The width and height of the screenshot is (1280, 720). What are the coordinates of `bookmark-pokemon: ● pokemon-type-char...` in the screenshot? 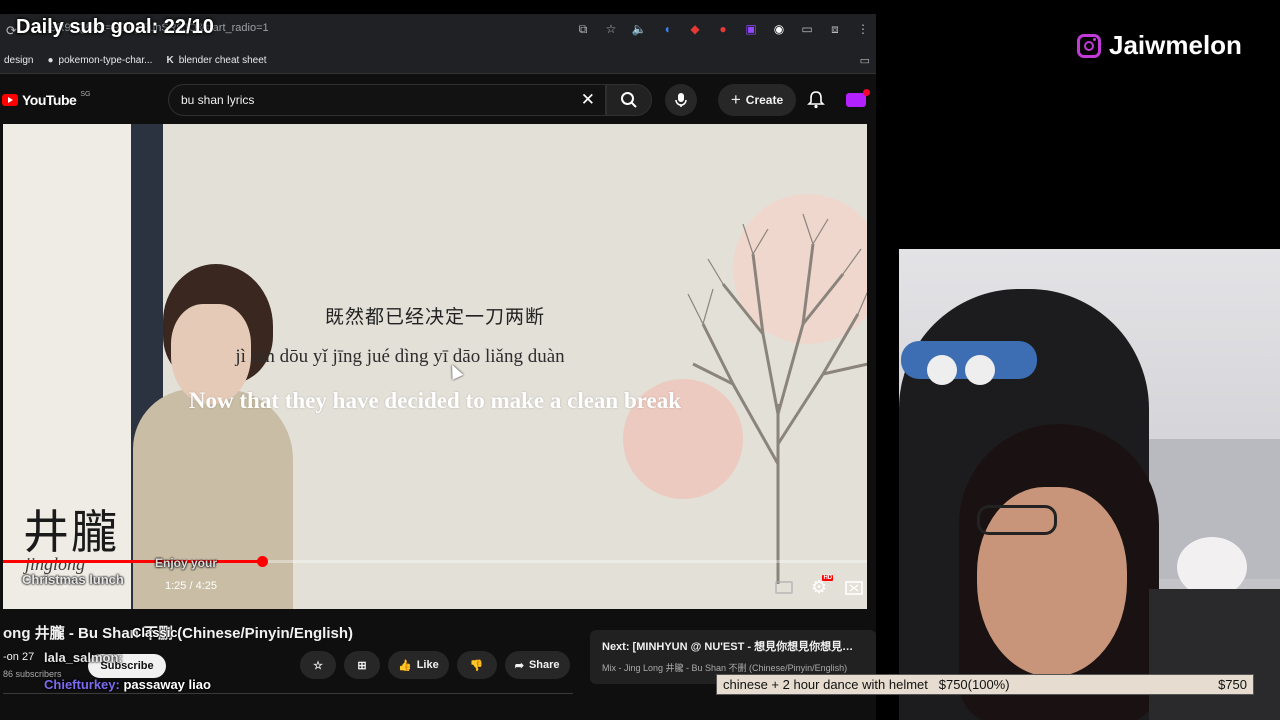 It's located at (99, 60).